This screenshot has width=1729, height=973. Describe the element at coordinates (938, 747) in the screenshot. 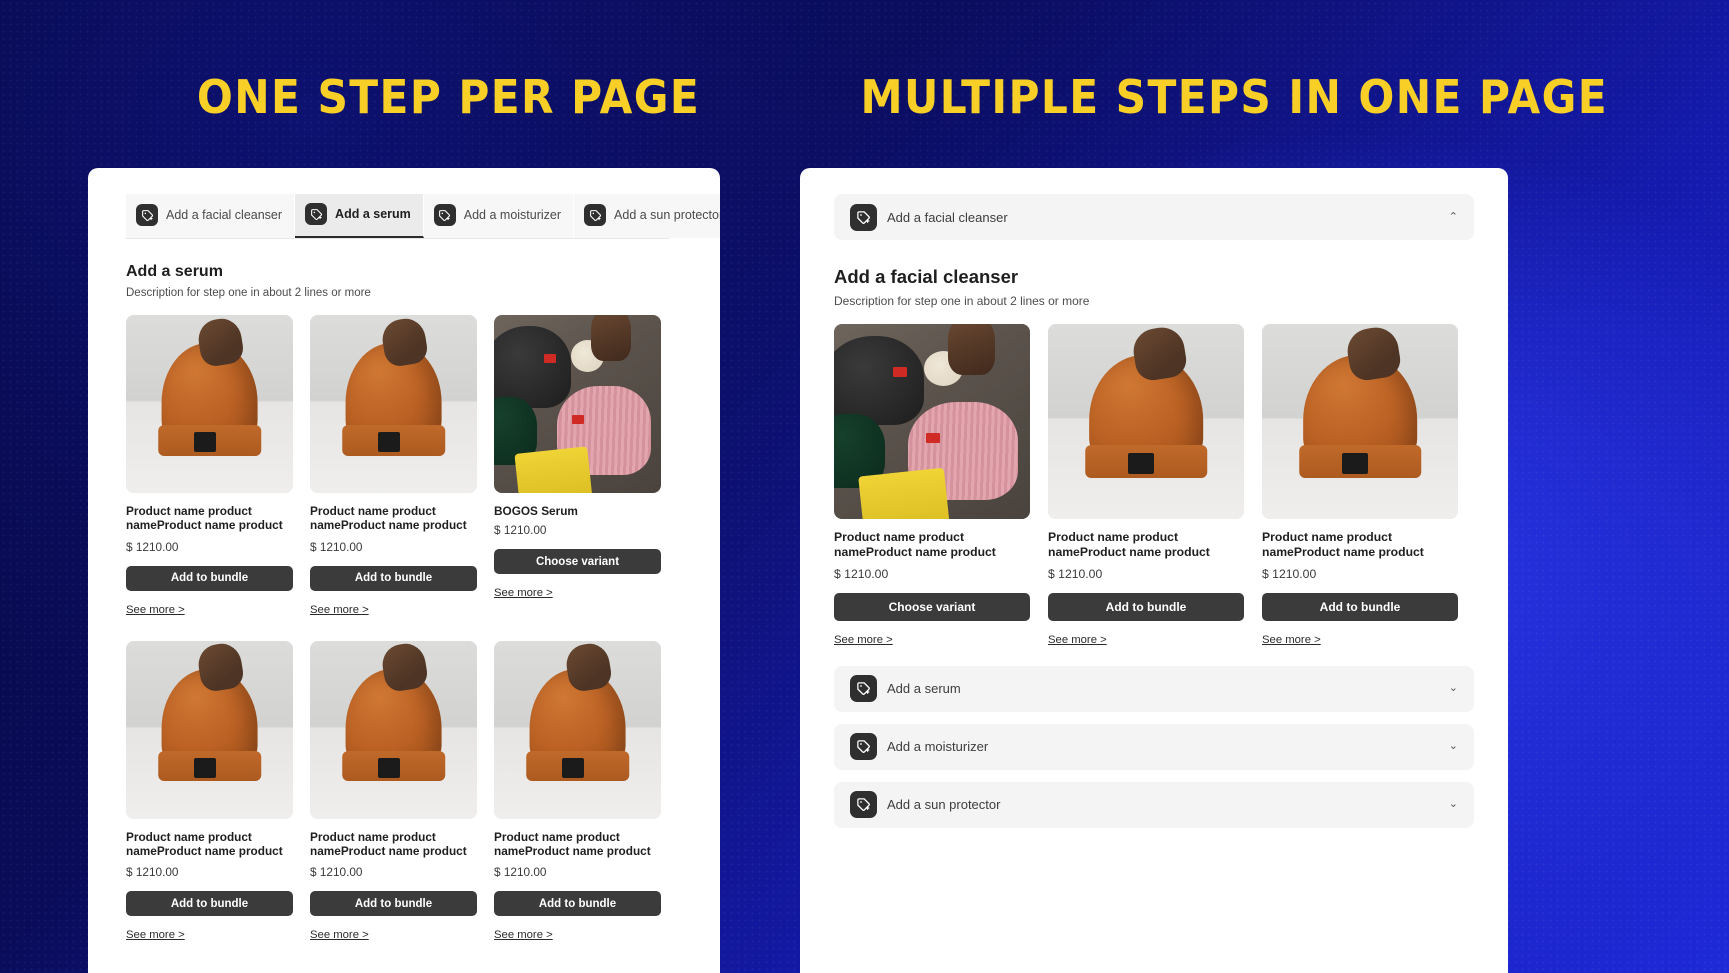

I see `accordion-label: Add a moisturizer` at that location.